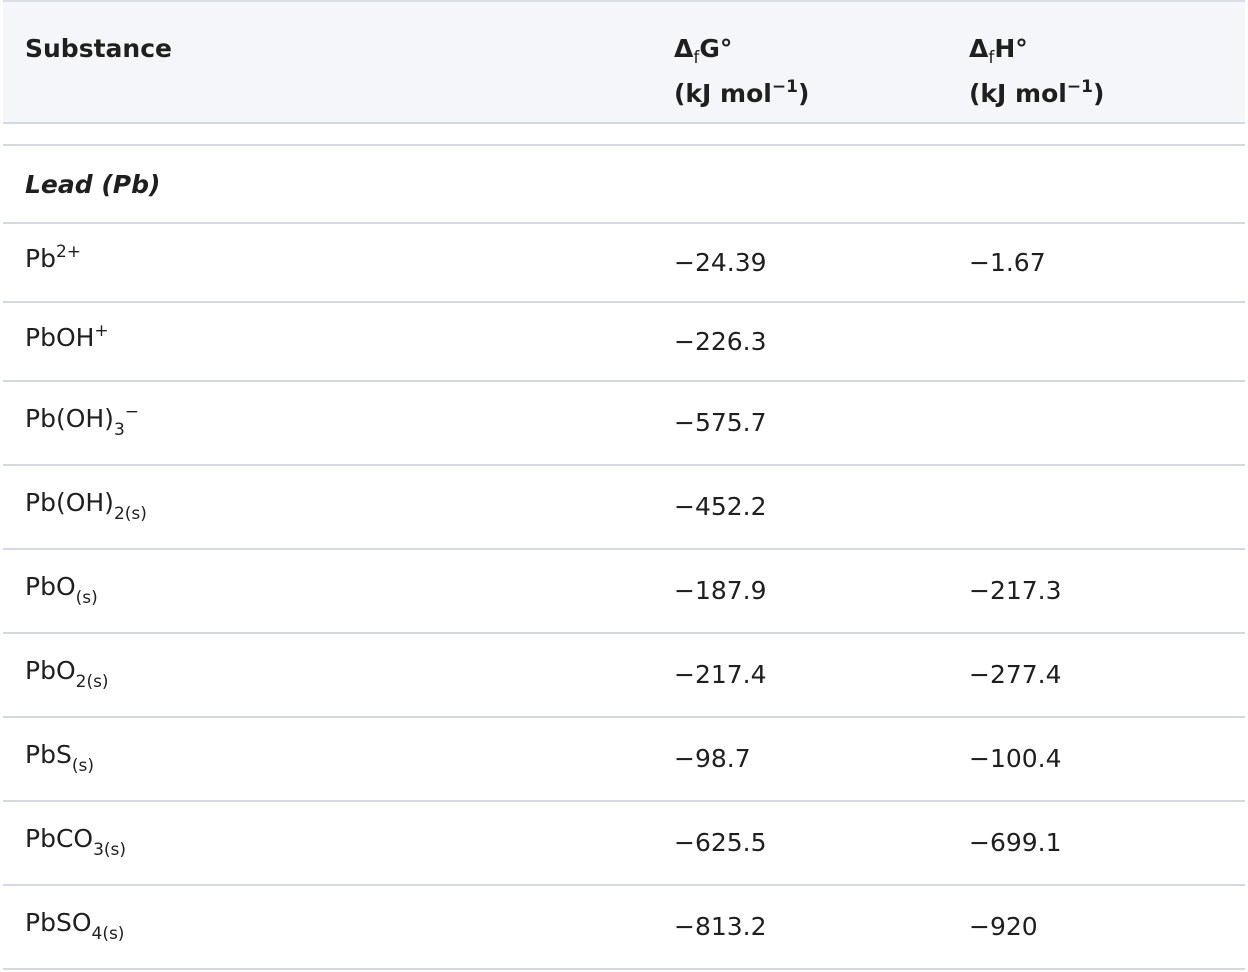 Image resolution: width=1248 pixels, height=972 pixels. I want to click on table-row: PbS(s) −98.7 −100.4, so click(624, 760).